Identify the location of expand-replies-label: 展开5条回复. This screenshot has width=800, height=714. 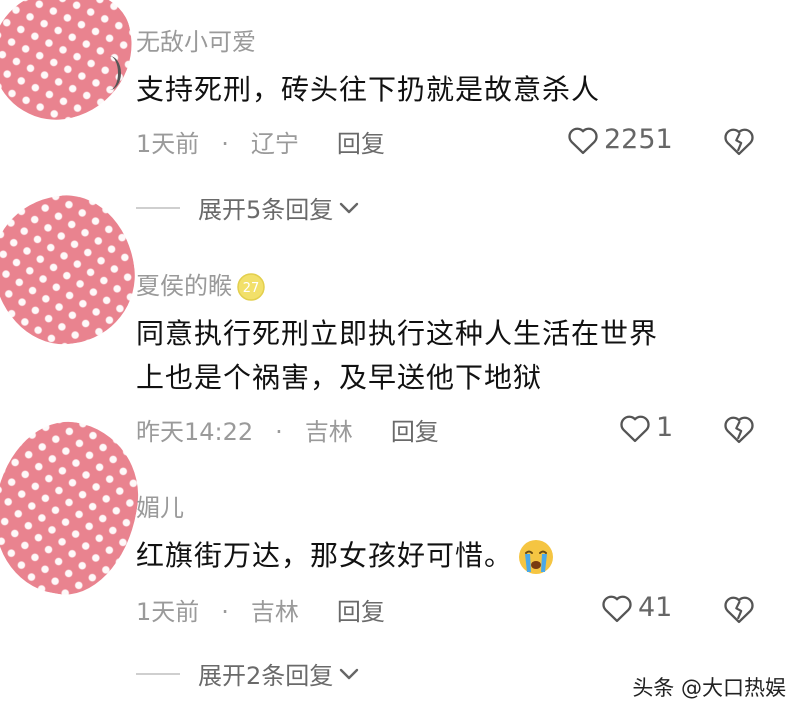
(266, 210).